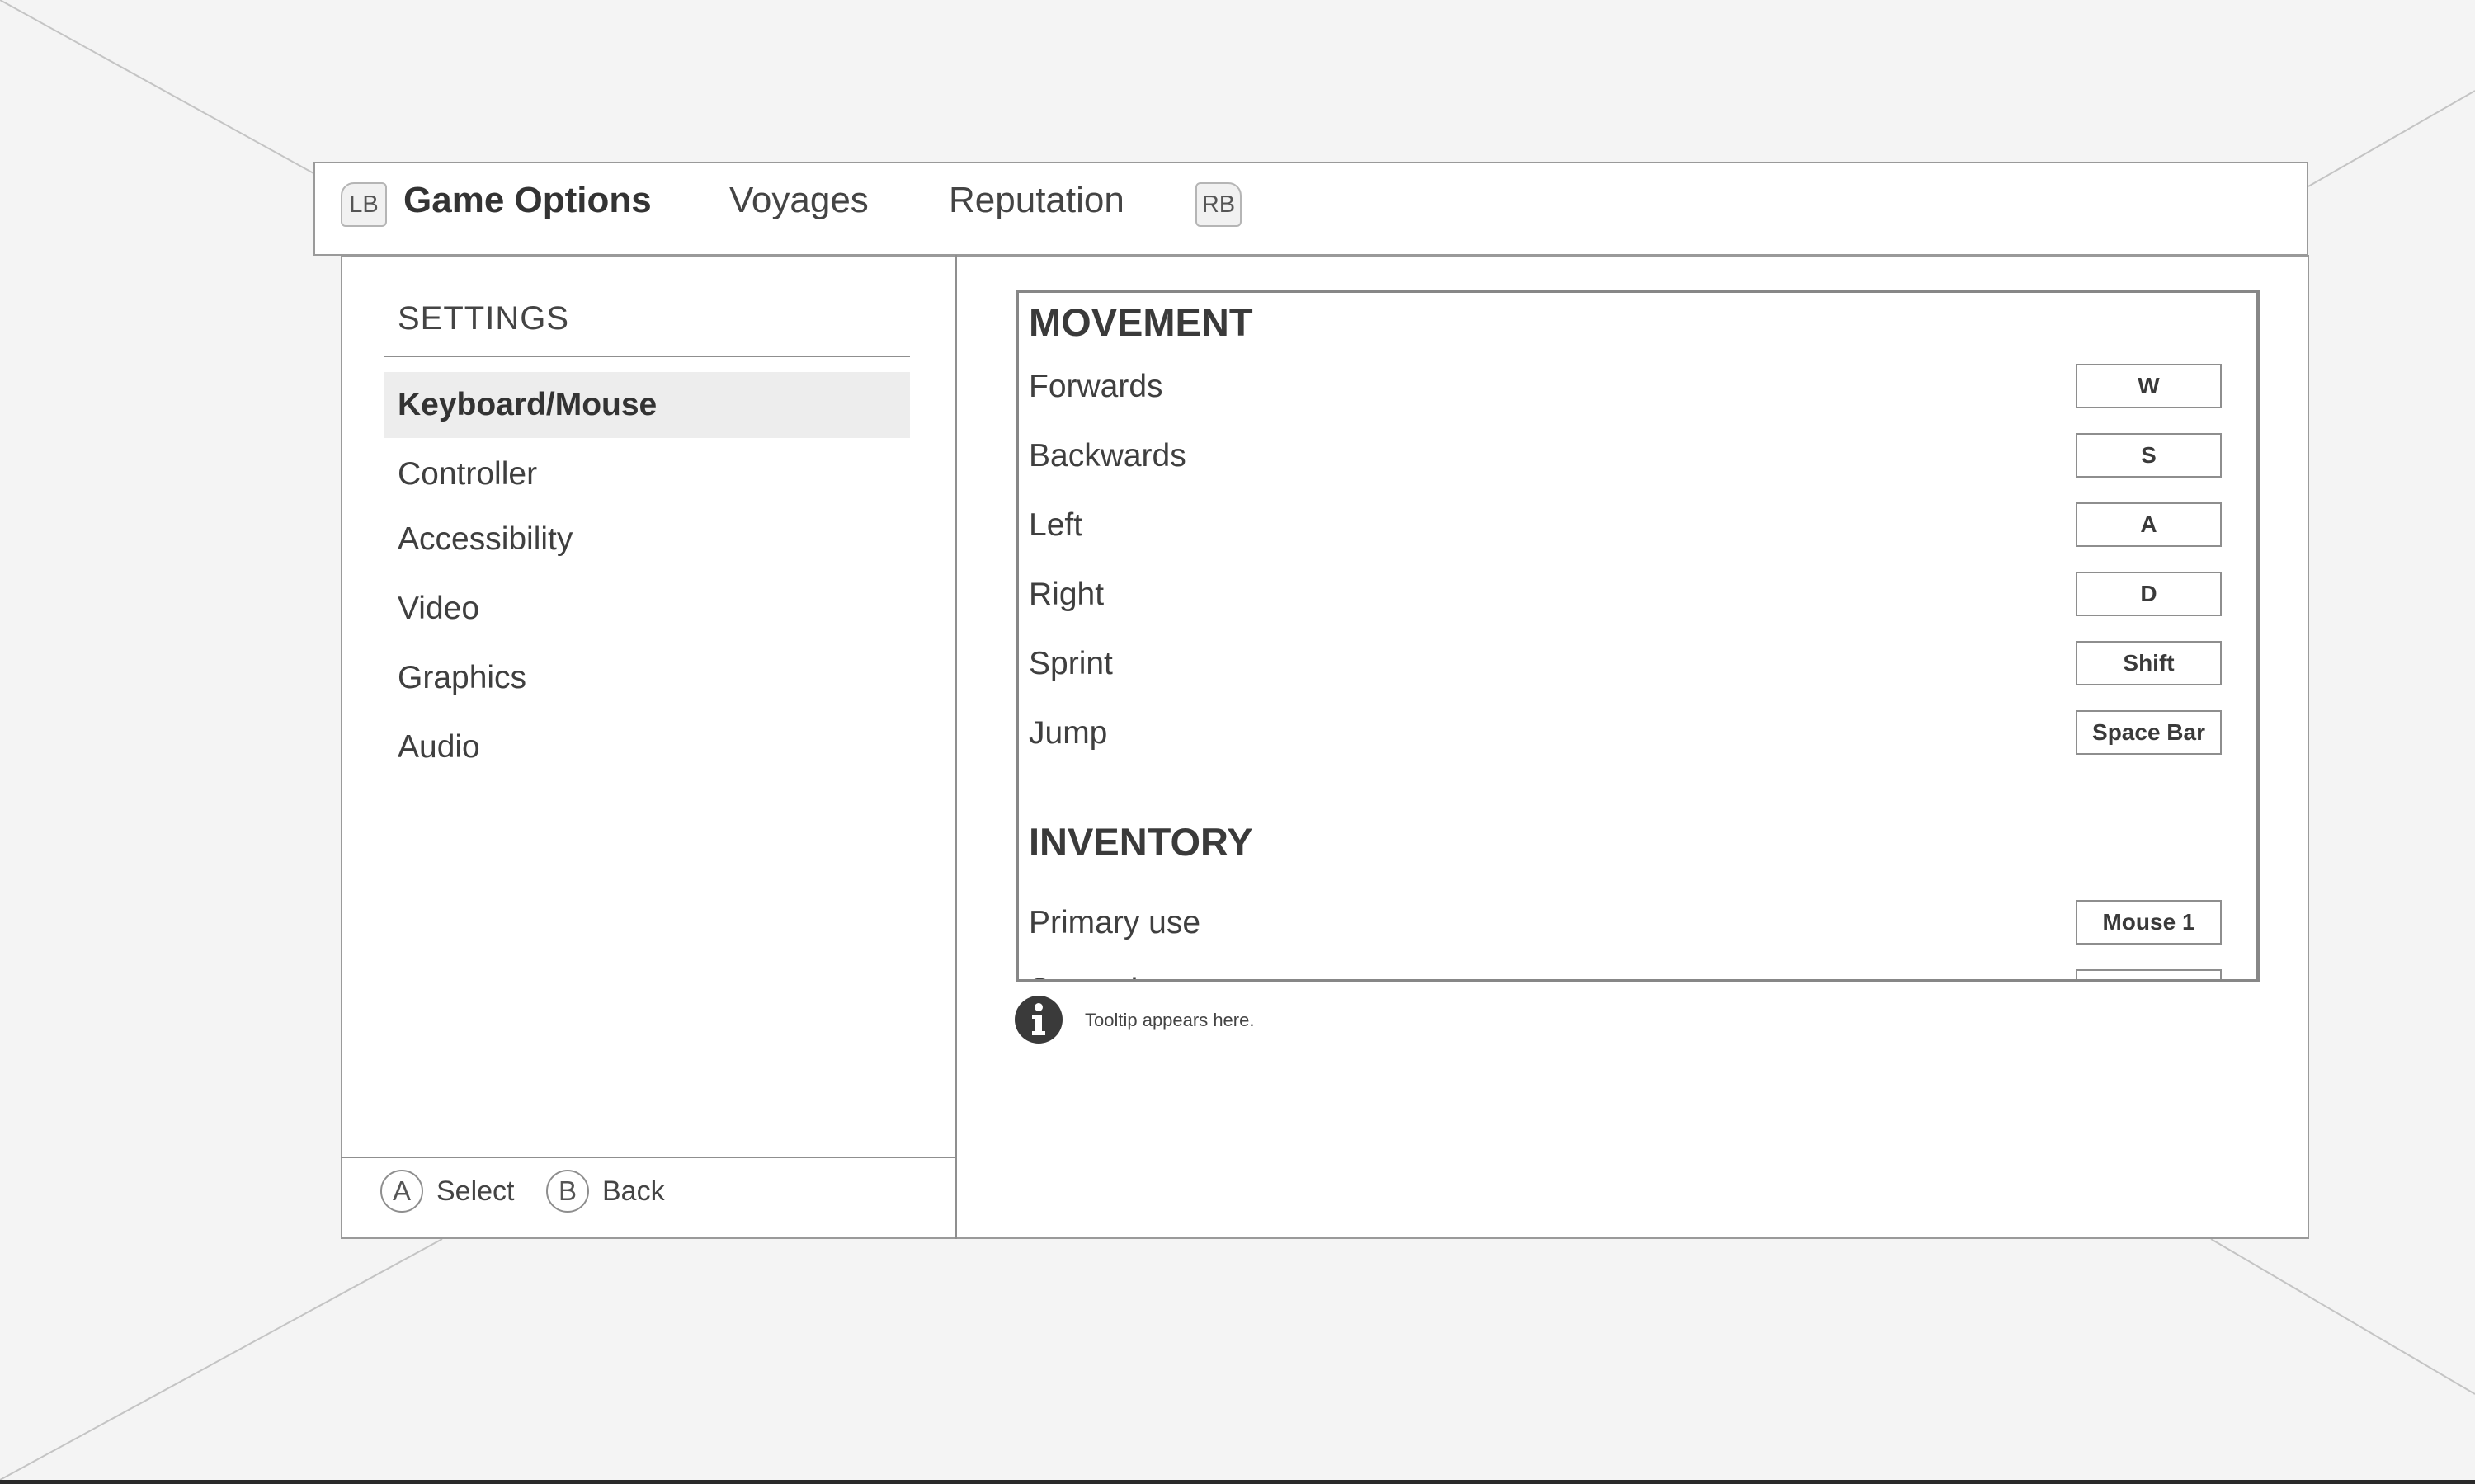 The image size is (2475, 1484). I want to click on settings-heading-rule, so click(647, 356).